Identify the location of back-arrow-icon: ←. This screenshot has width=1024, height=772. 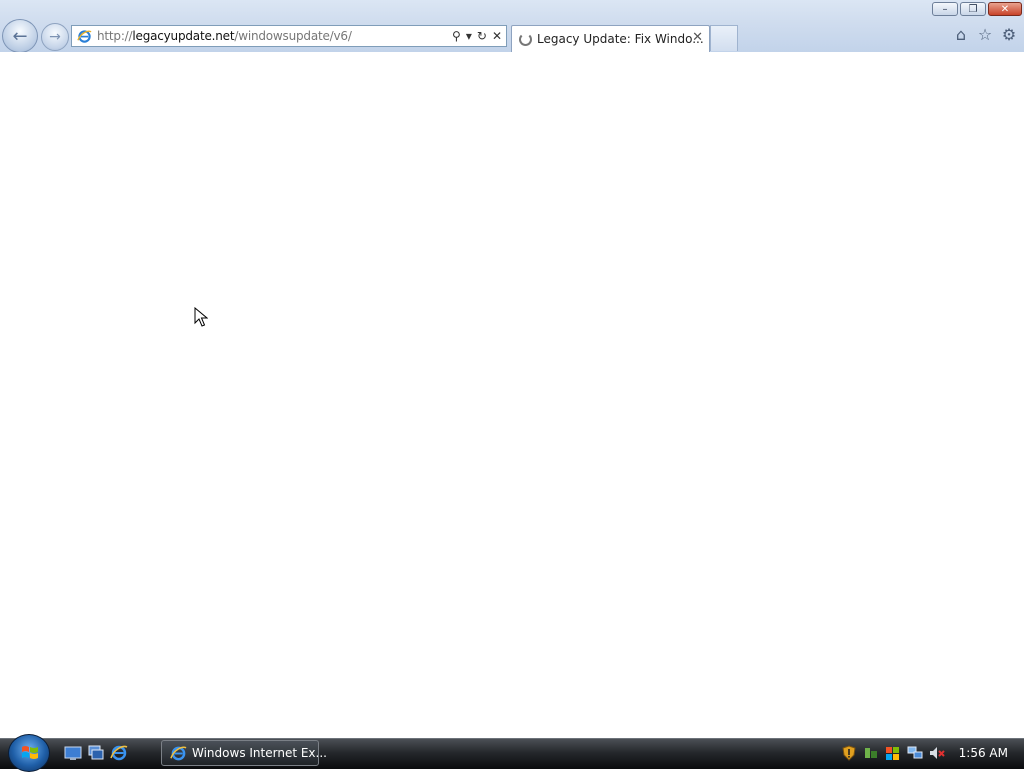
(20, 36).